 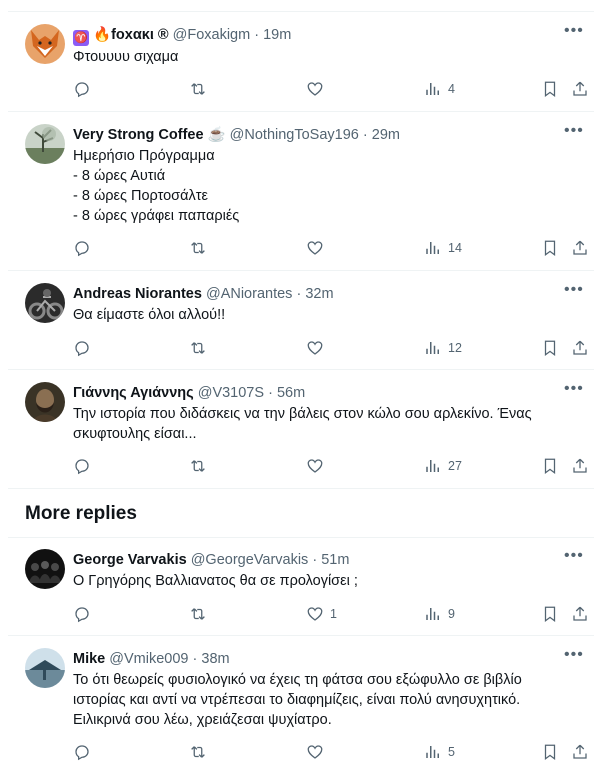 What do you see at coordinates (335, 560) in the screenshot?
I see `timestamp: 51m` at bounding box center [335, 560].